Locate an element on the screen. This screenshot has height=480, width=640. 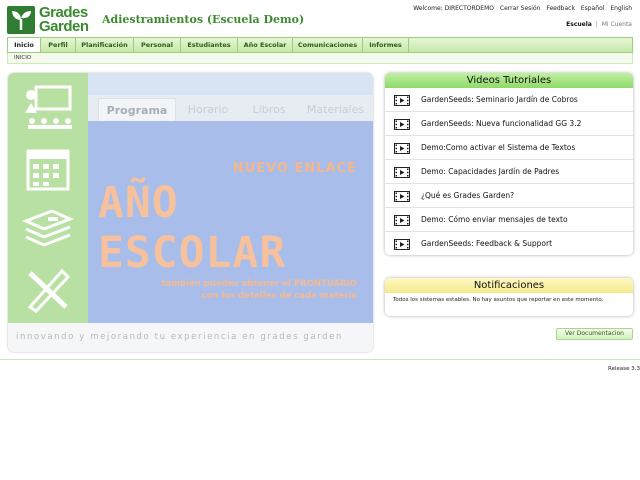
breadcrumb: INICIO is located at coordinates (320, 58).